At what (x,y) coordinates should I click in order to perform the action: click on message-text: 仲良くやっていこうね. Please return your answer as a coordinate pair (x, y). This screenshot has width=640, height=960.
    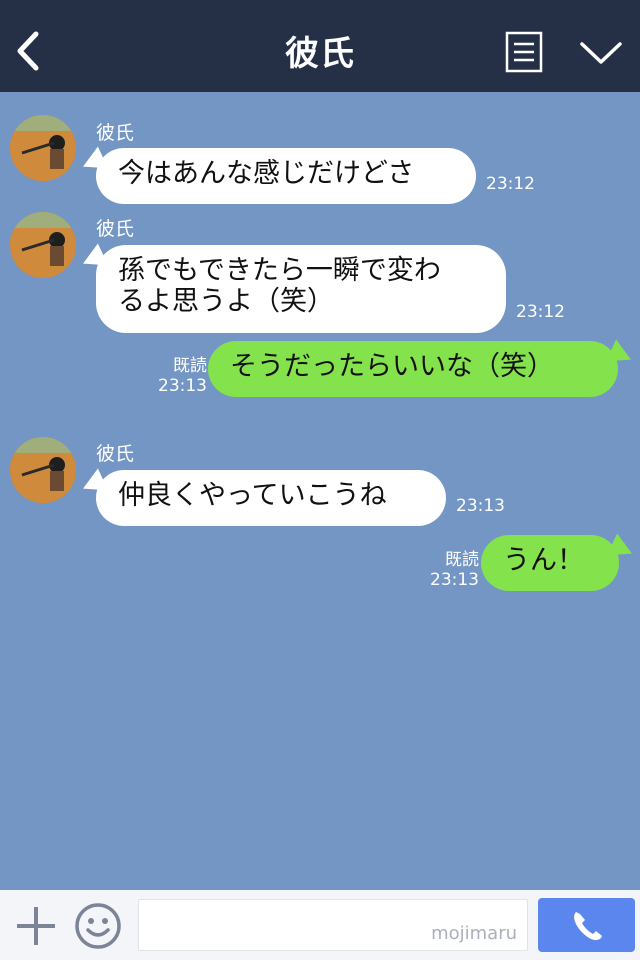
    Looking at the image, I should click on (252, 495).